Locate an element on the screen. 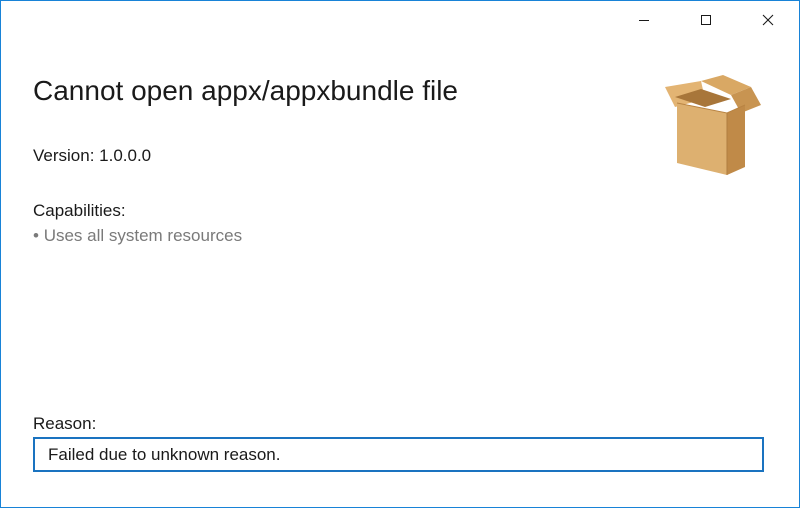 This screenshot has height=508, width=800. maximize-icon is located at coordinates (706, 20).